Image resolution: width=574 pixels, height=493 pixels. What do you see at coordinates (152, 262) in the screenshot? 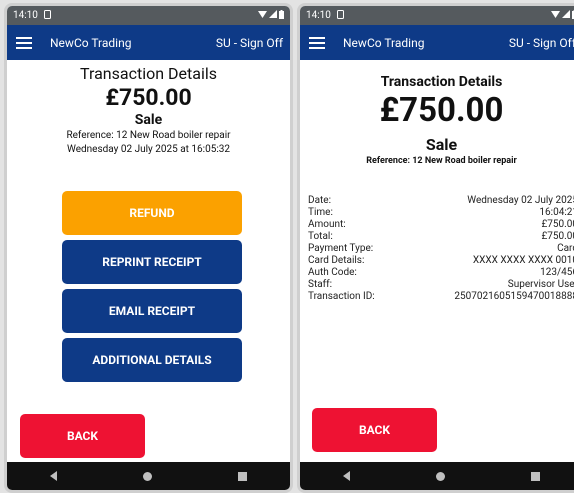
I see `reprint-receipt-button: REPRINT RECEIPT` at bounding box center [152, 262].